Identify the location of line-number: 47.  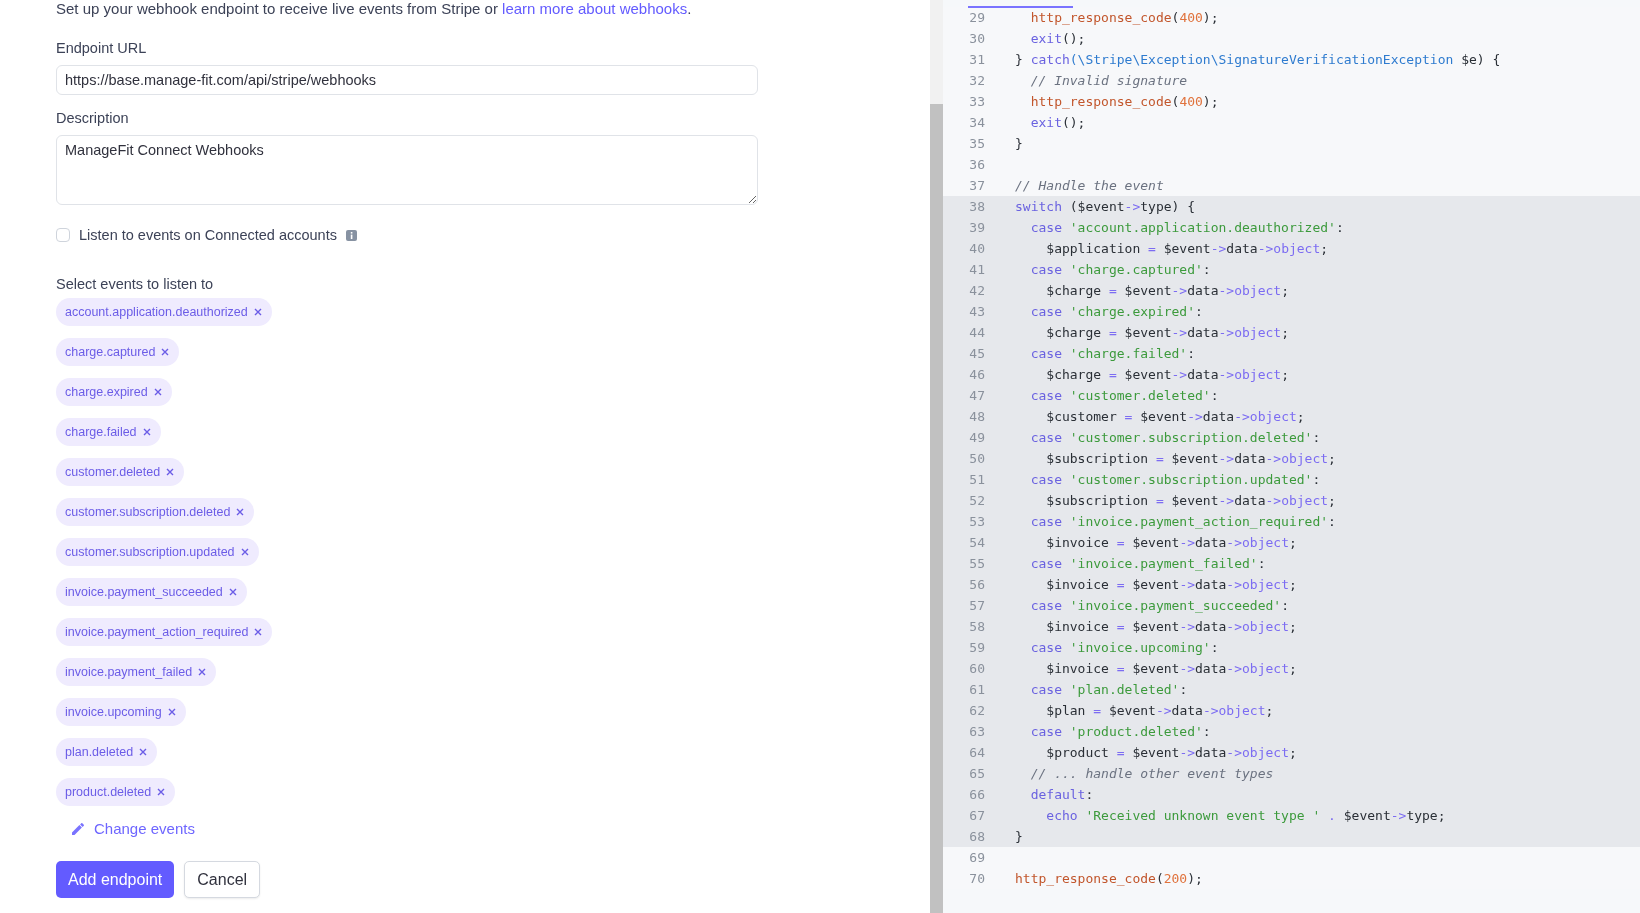
(976, 395).